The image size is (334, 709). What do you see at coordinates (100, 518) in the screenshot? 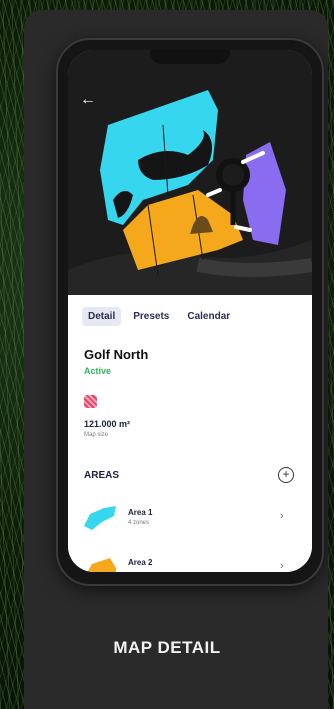
I see `area-1-shape-icon` at bounding box center [100, 518].